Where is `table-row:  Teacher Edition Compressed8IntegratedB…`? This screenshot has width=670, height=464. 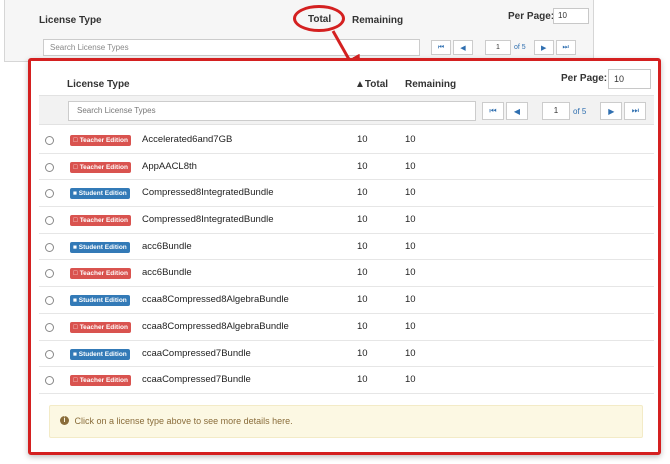
table-row:  Teacher Edition Compressed8IntegratedB… is located at coordinates (346, 220).